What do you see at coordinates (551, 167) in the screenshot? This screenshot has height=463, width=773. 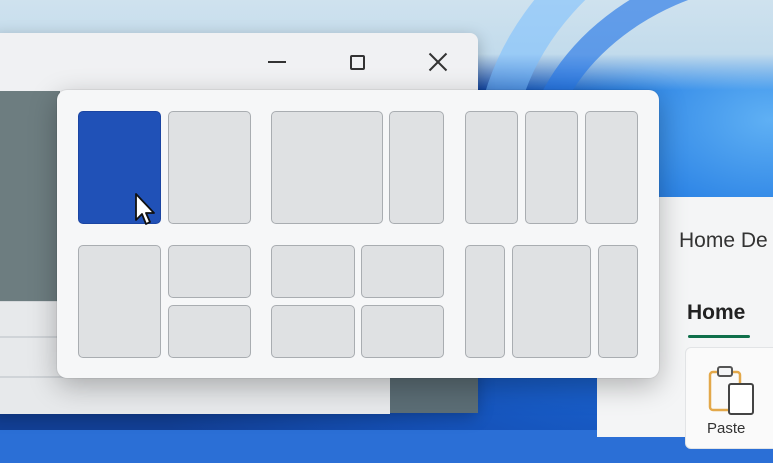 I see `snap-zone-layout3-center` at bounding box center [551, 167].